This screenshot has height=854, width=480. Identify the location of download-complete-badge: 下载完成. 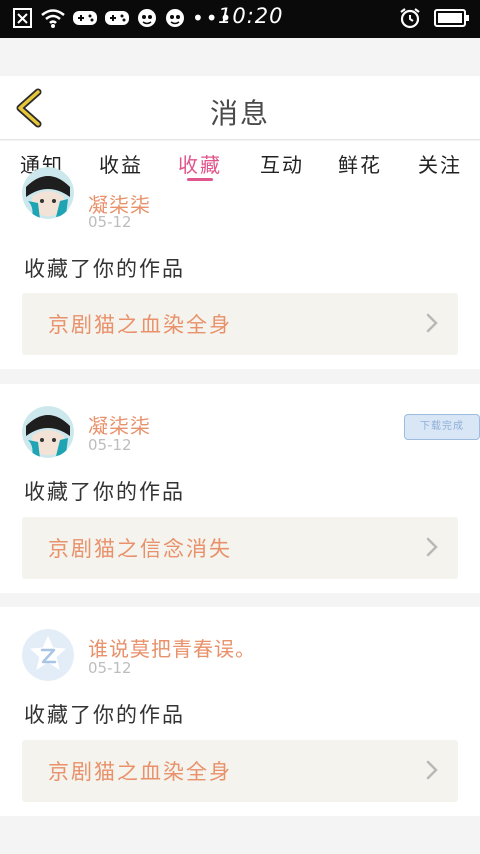
(442, 427).